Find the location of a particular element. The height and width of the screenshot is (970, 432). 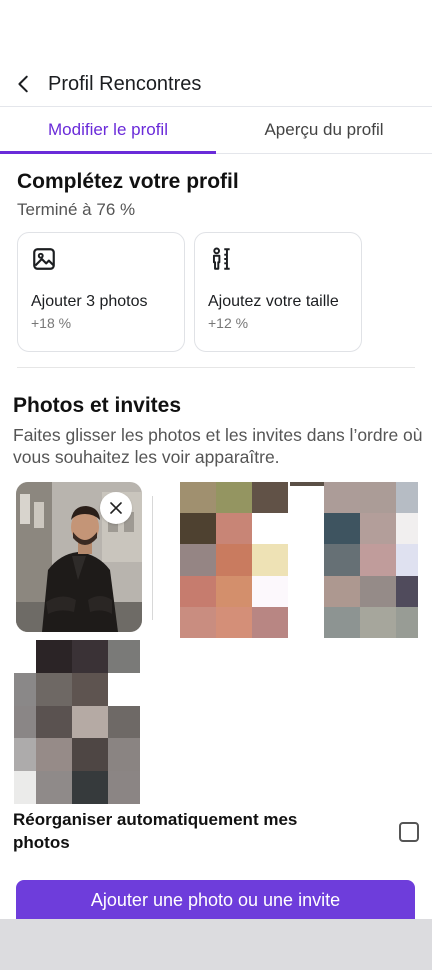

image-icon is located at coordinates (44, 259).